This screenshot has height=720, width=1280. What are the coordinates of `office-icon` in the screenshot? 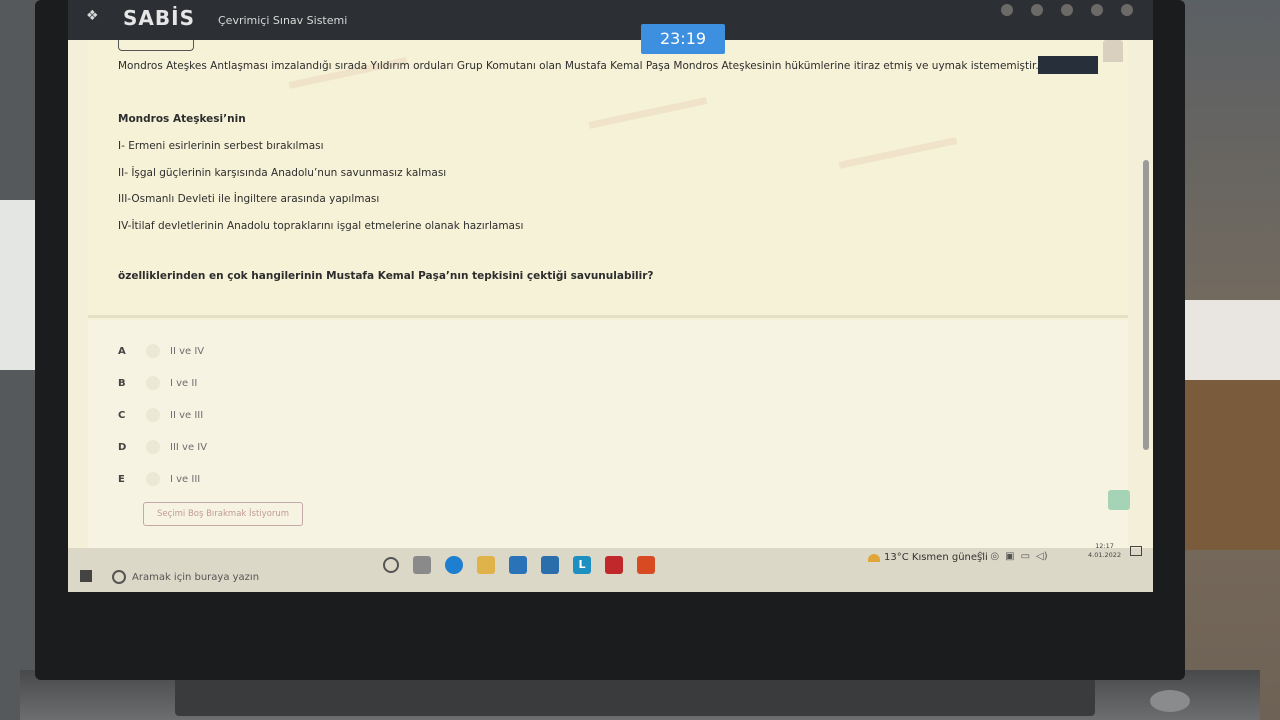 It's located at (646, 565).